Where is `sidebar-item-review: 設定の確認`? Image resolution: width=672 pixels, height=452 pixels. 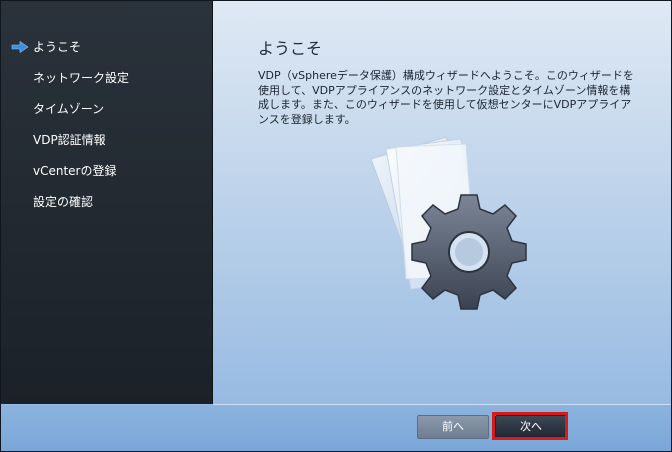 sidebar-item-review: 設定の確認 is located at coordinates (106, 202).